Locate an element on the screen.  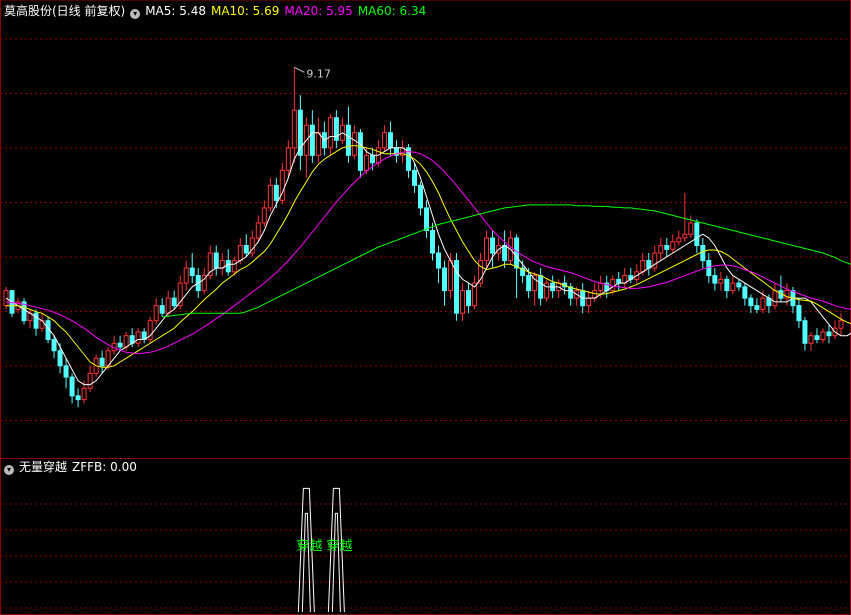
signal-label: 穿越 is located at coordinates (339, 546).